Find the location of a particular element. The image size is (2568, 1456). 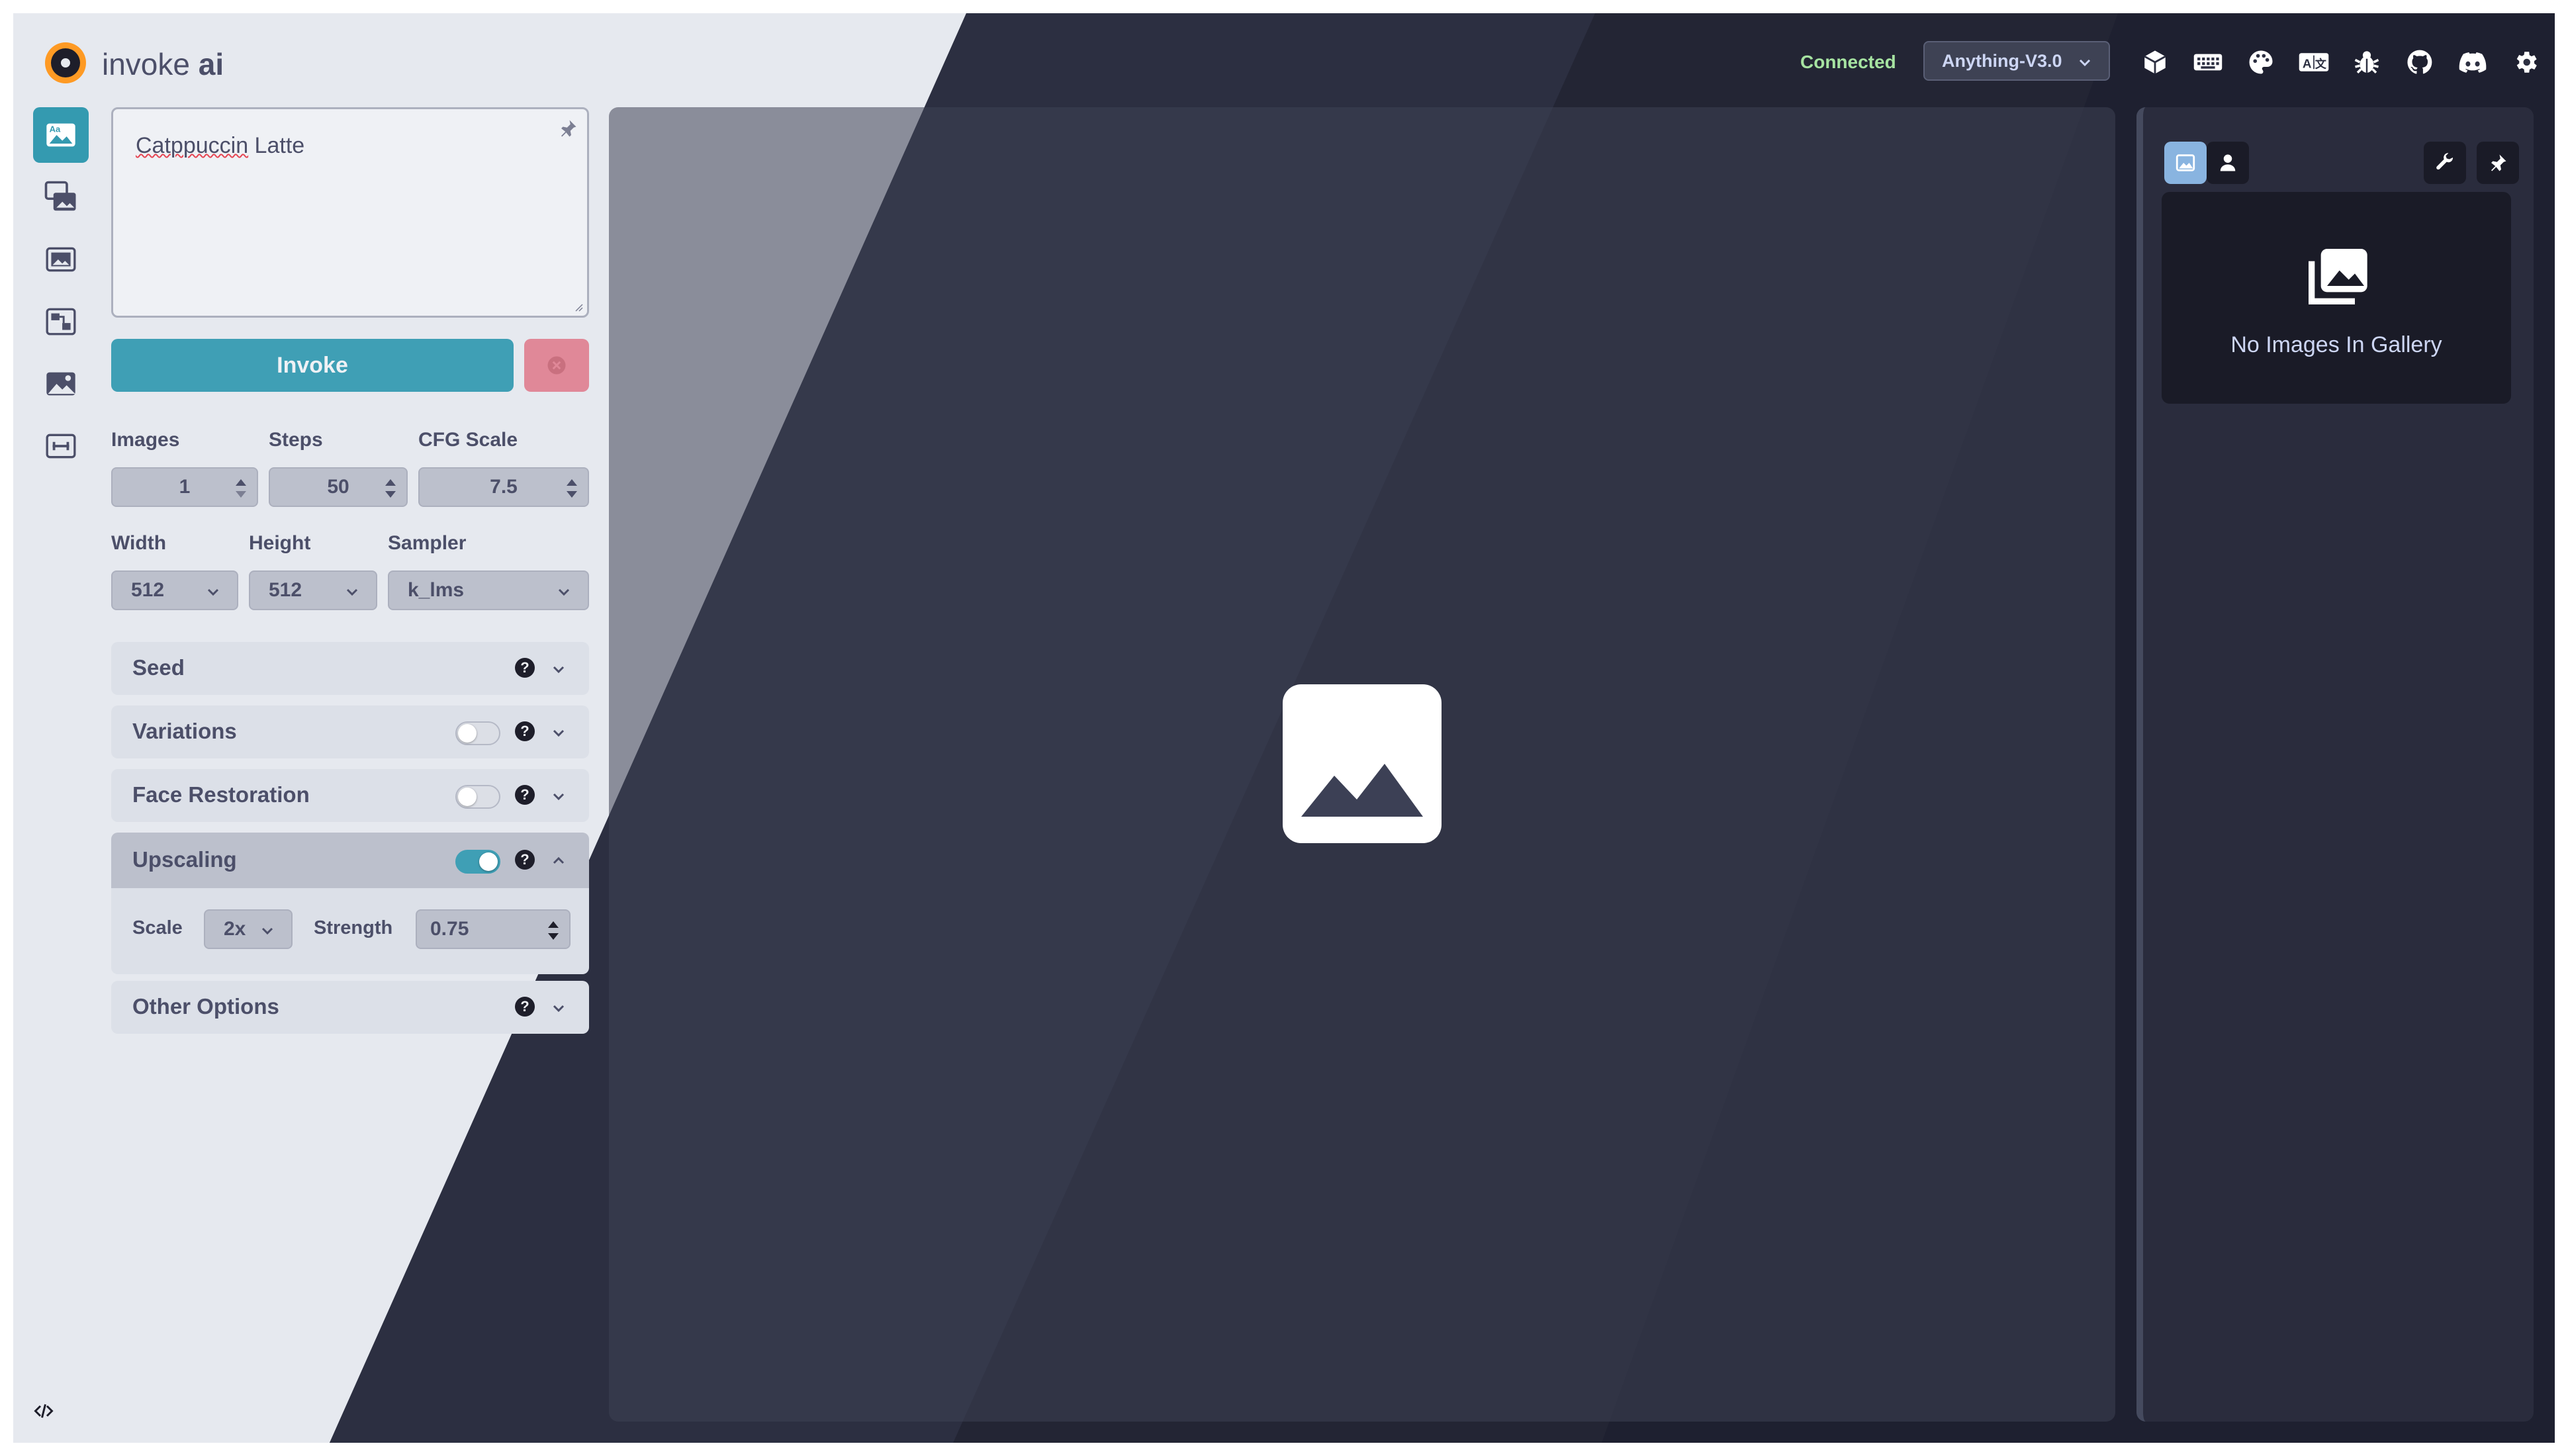

brand-name: invoke ai is located at coordinates (163, 64).